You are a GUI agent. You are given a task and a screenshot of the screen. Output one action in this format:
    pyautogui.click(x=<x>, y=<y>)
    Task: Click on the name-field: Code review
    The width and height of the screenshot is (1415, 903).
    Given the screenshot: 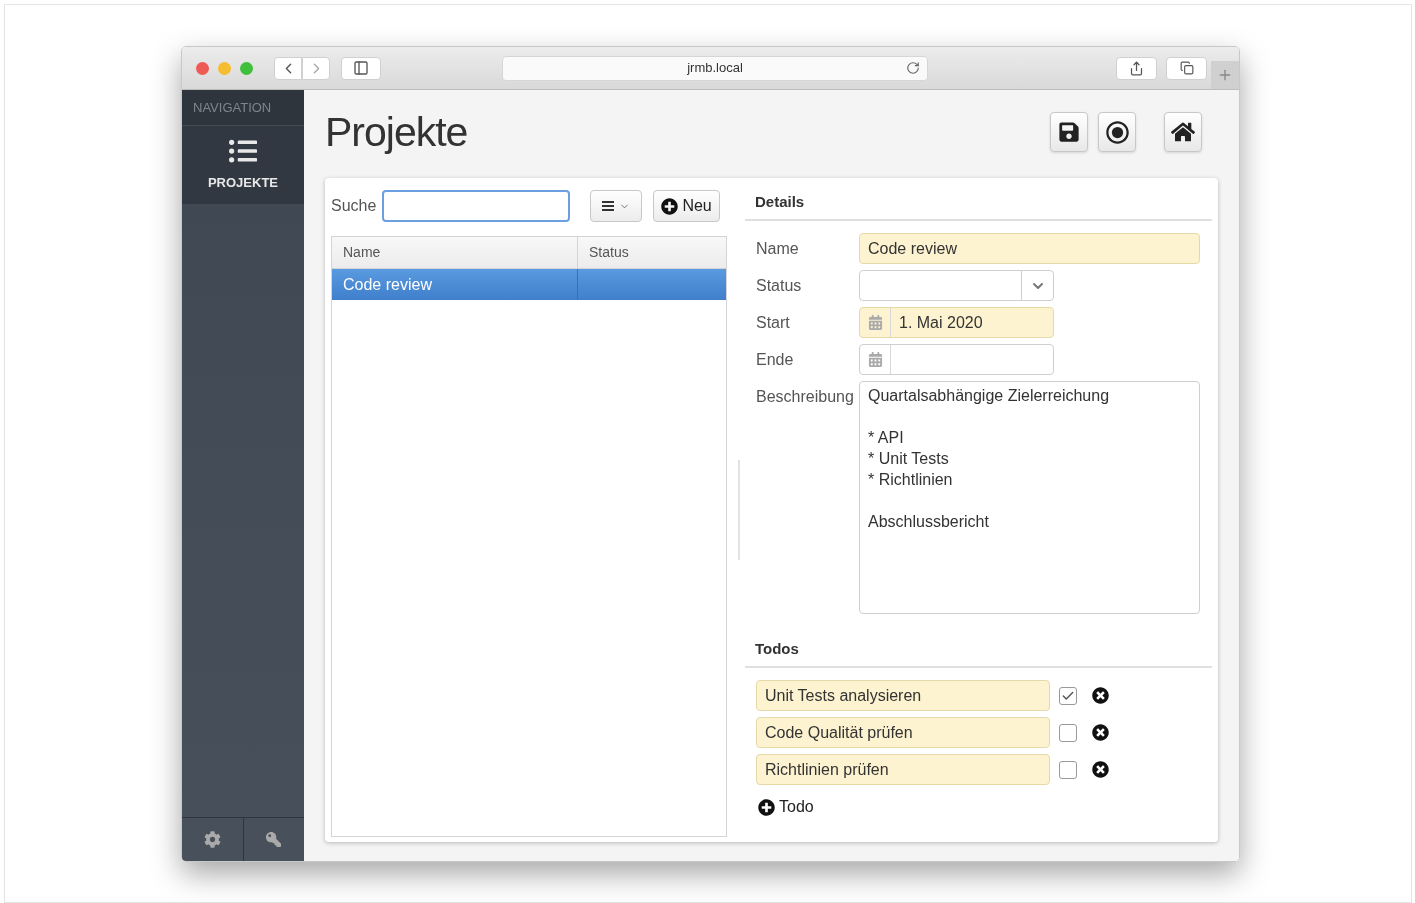 What is the action you would take?
    pyautogui.click(x=1029, y=248)
    